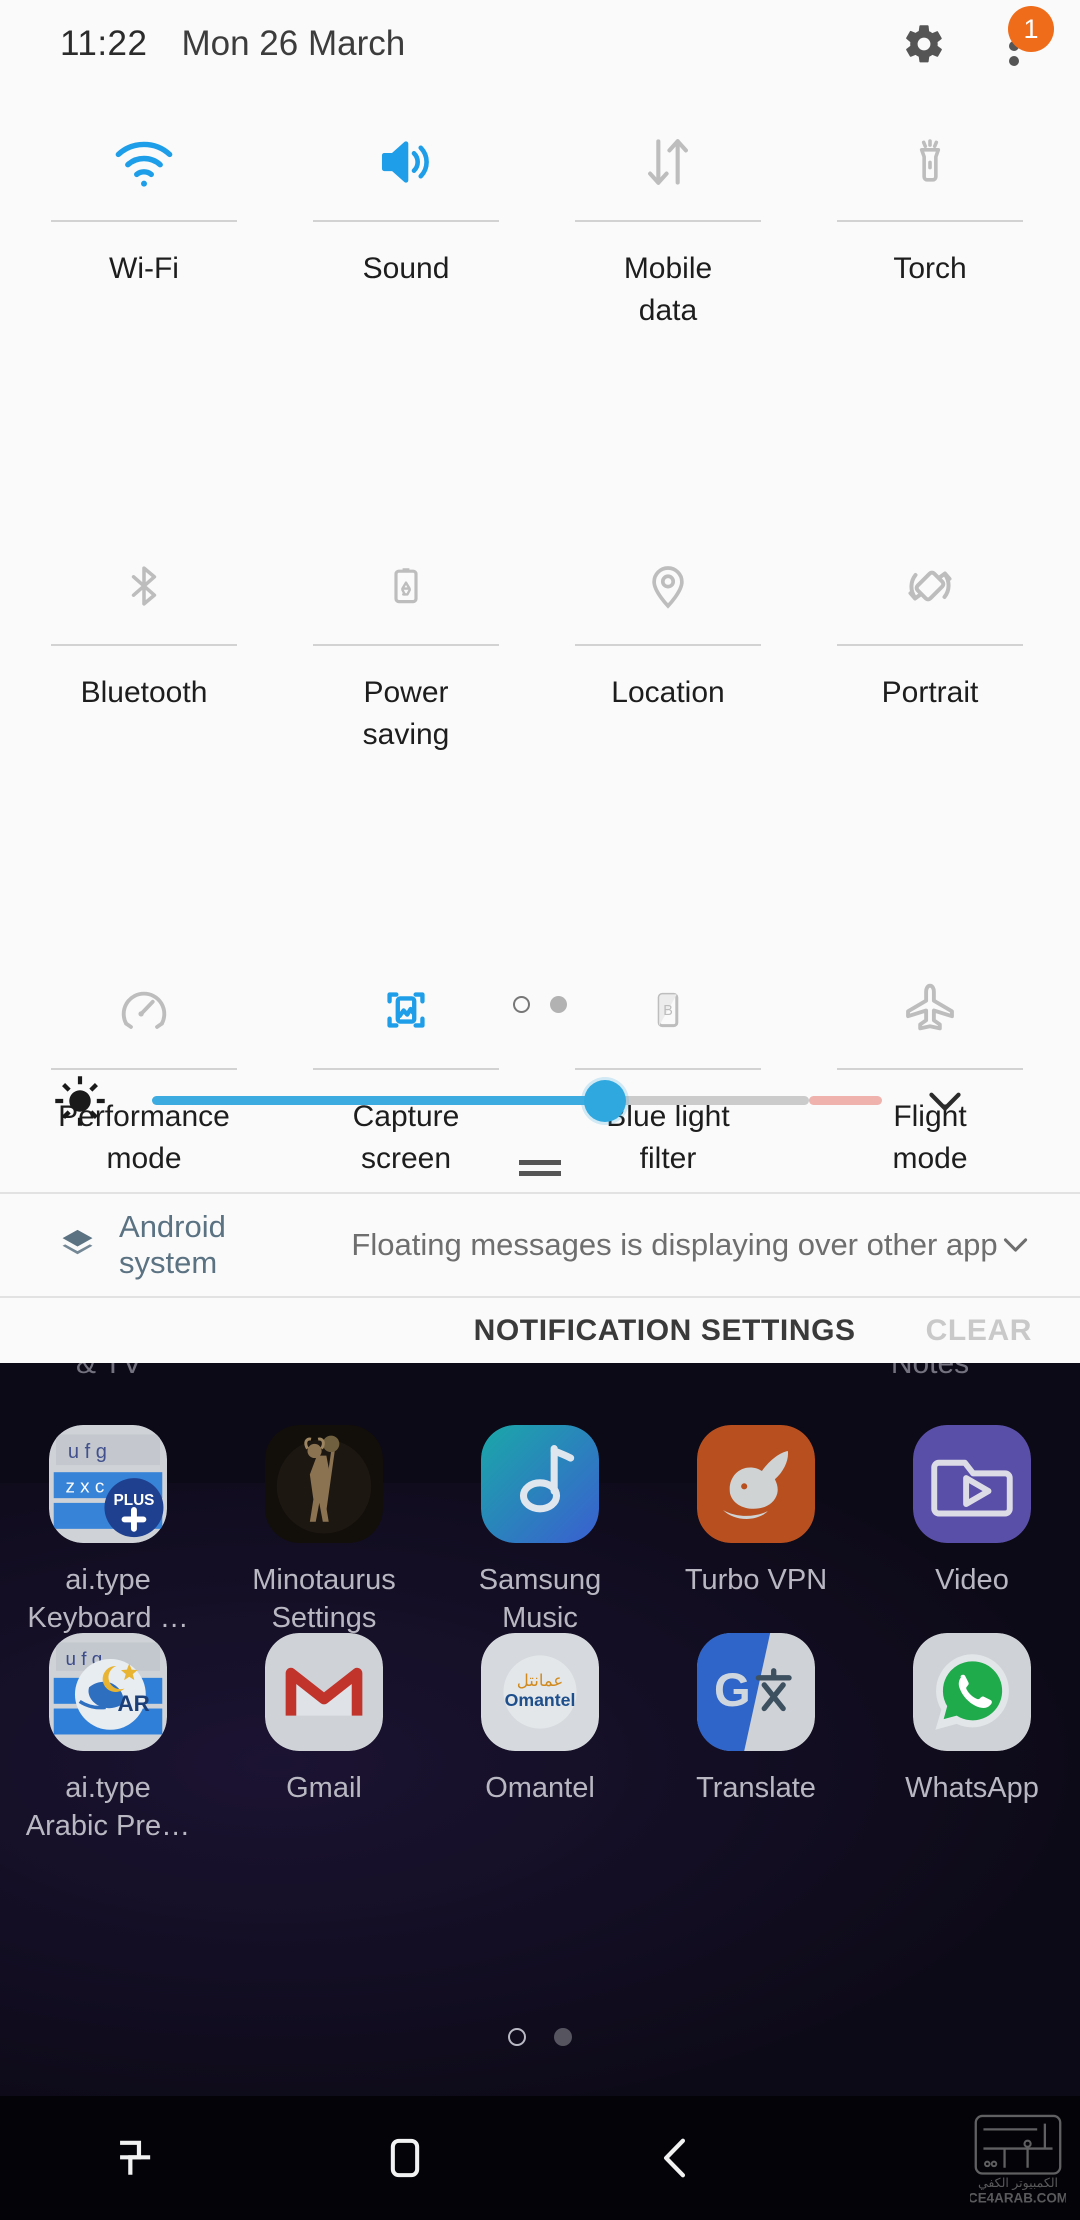 The image size is (1080, 2220). I want to click on svg-text: u f g, so click(87, 1452).